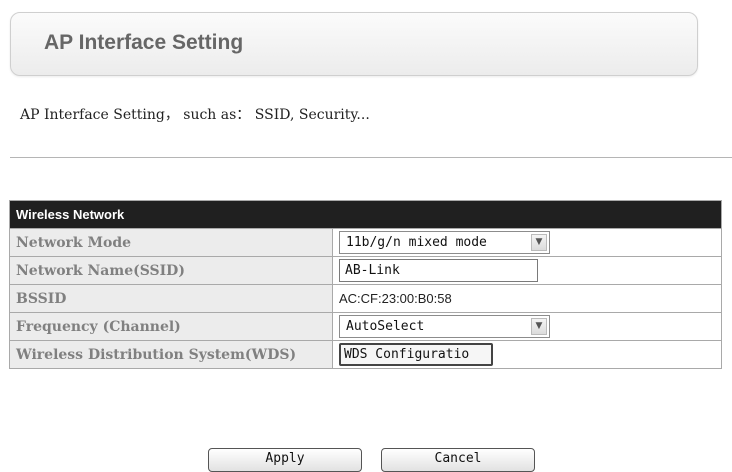 The width and height of the screenshot is (732, 472). I want to click on table-row: BSSID AC:CF:23:00:B0:58, so click(366, 298).